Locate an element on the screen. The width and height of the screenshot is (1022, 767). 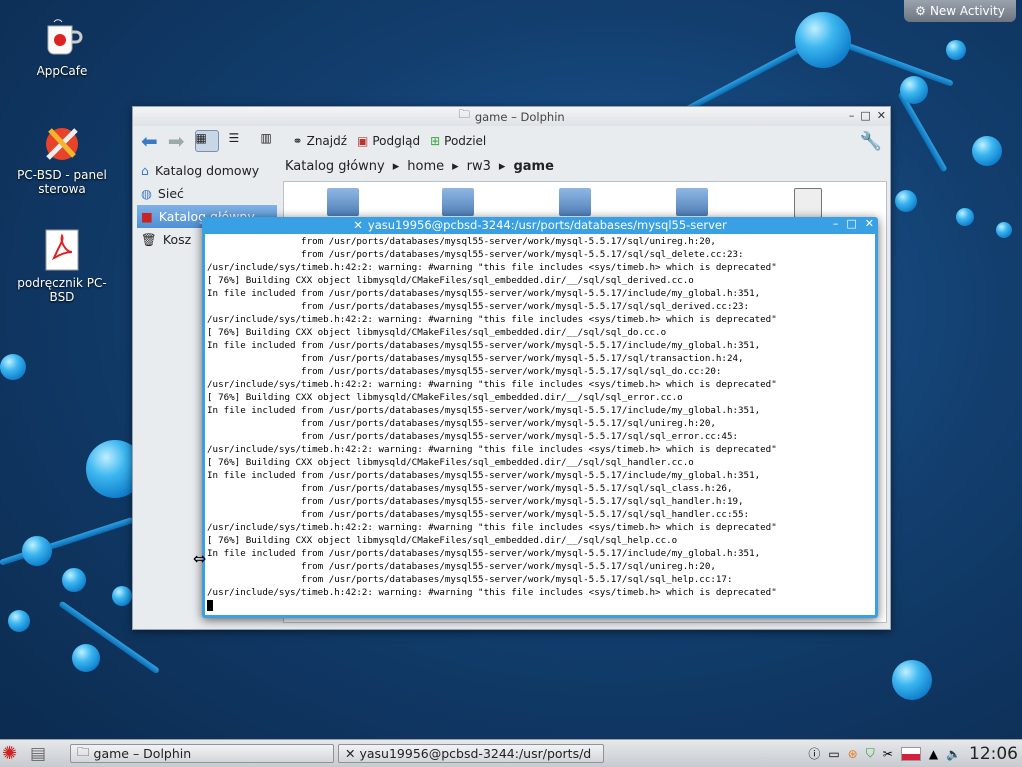
sidebar-item-network: ◍ Sieć is located at coordinates (207, 193).